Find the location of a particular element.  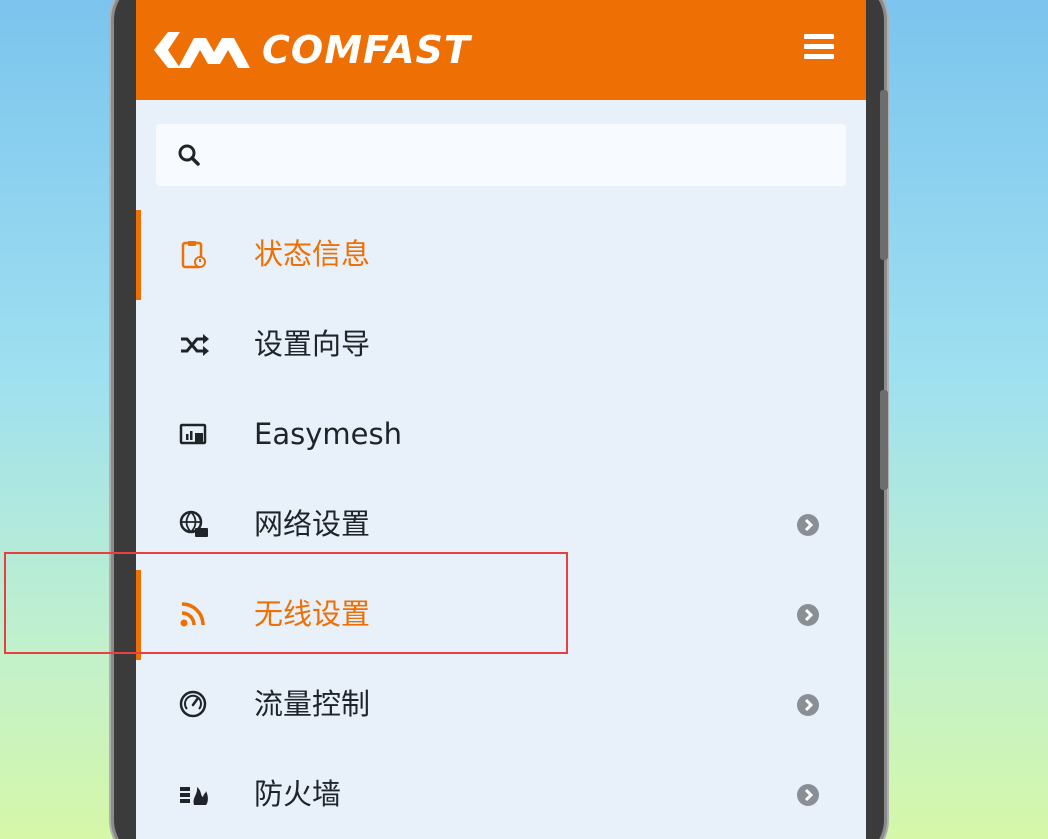

nav-item-firewall: 防火墙 is located at coordinates (501, 794).